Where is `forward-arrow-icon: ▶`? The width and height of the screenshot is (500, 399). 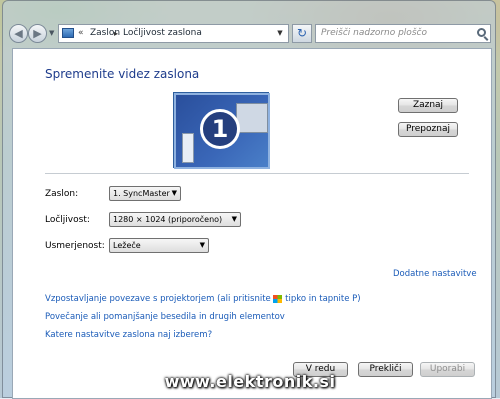
forward-arrow-icon: ▶ is located at coordinates (37, 33).